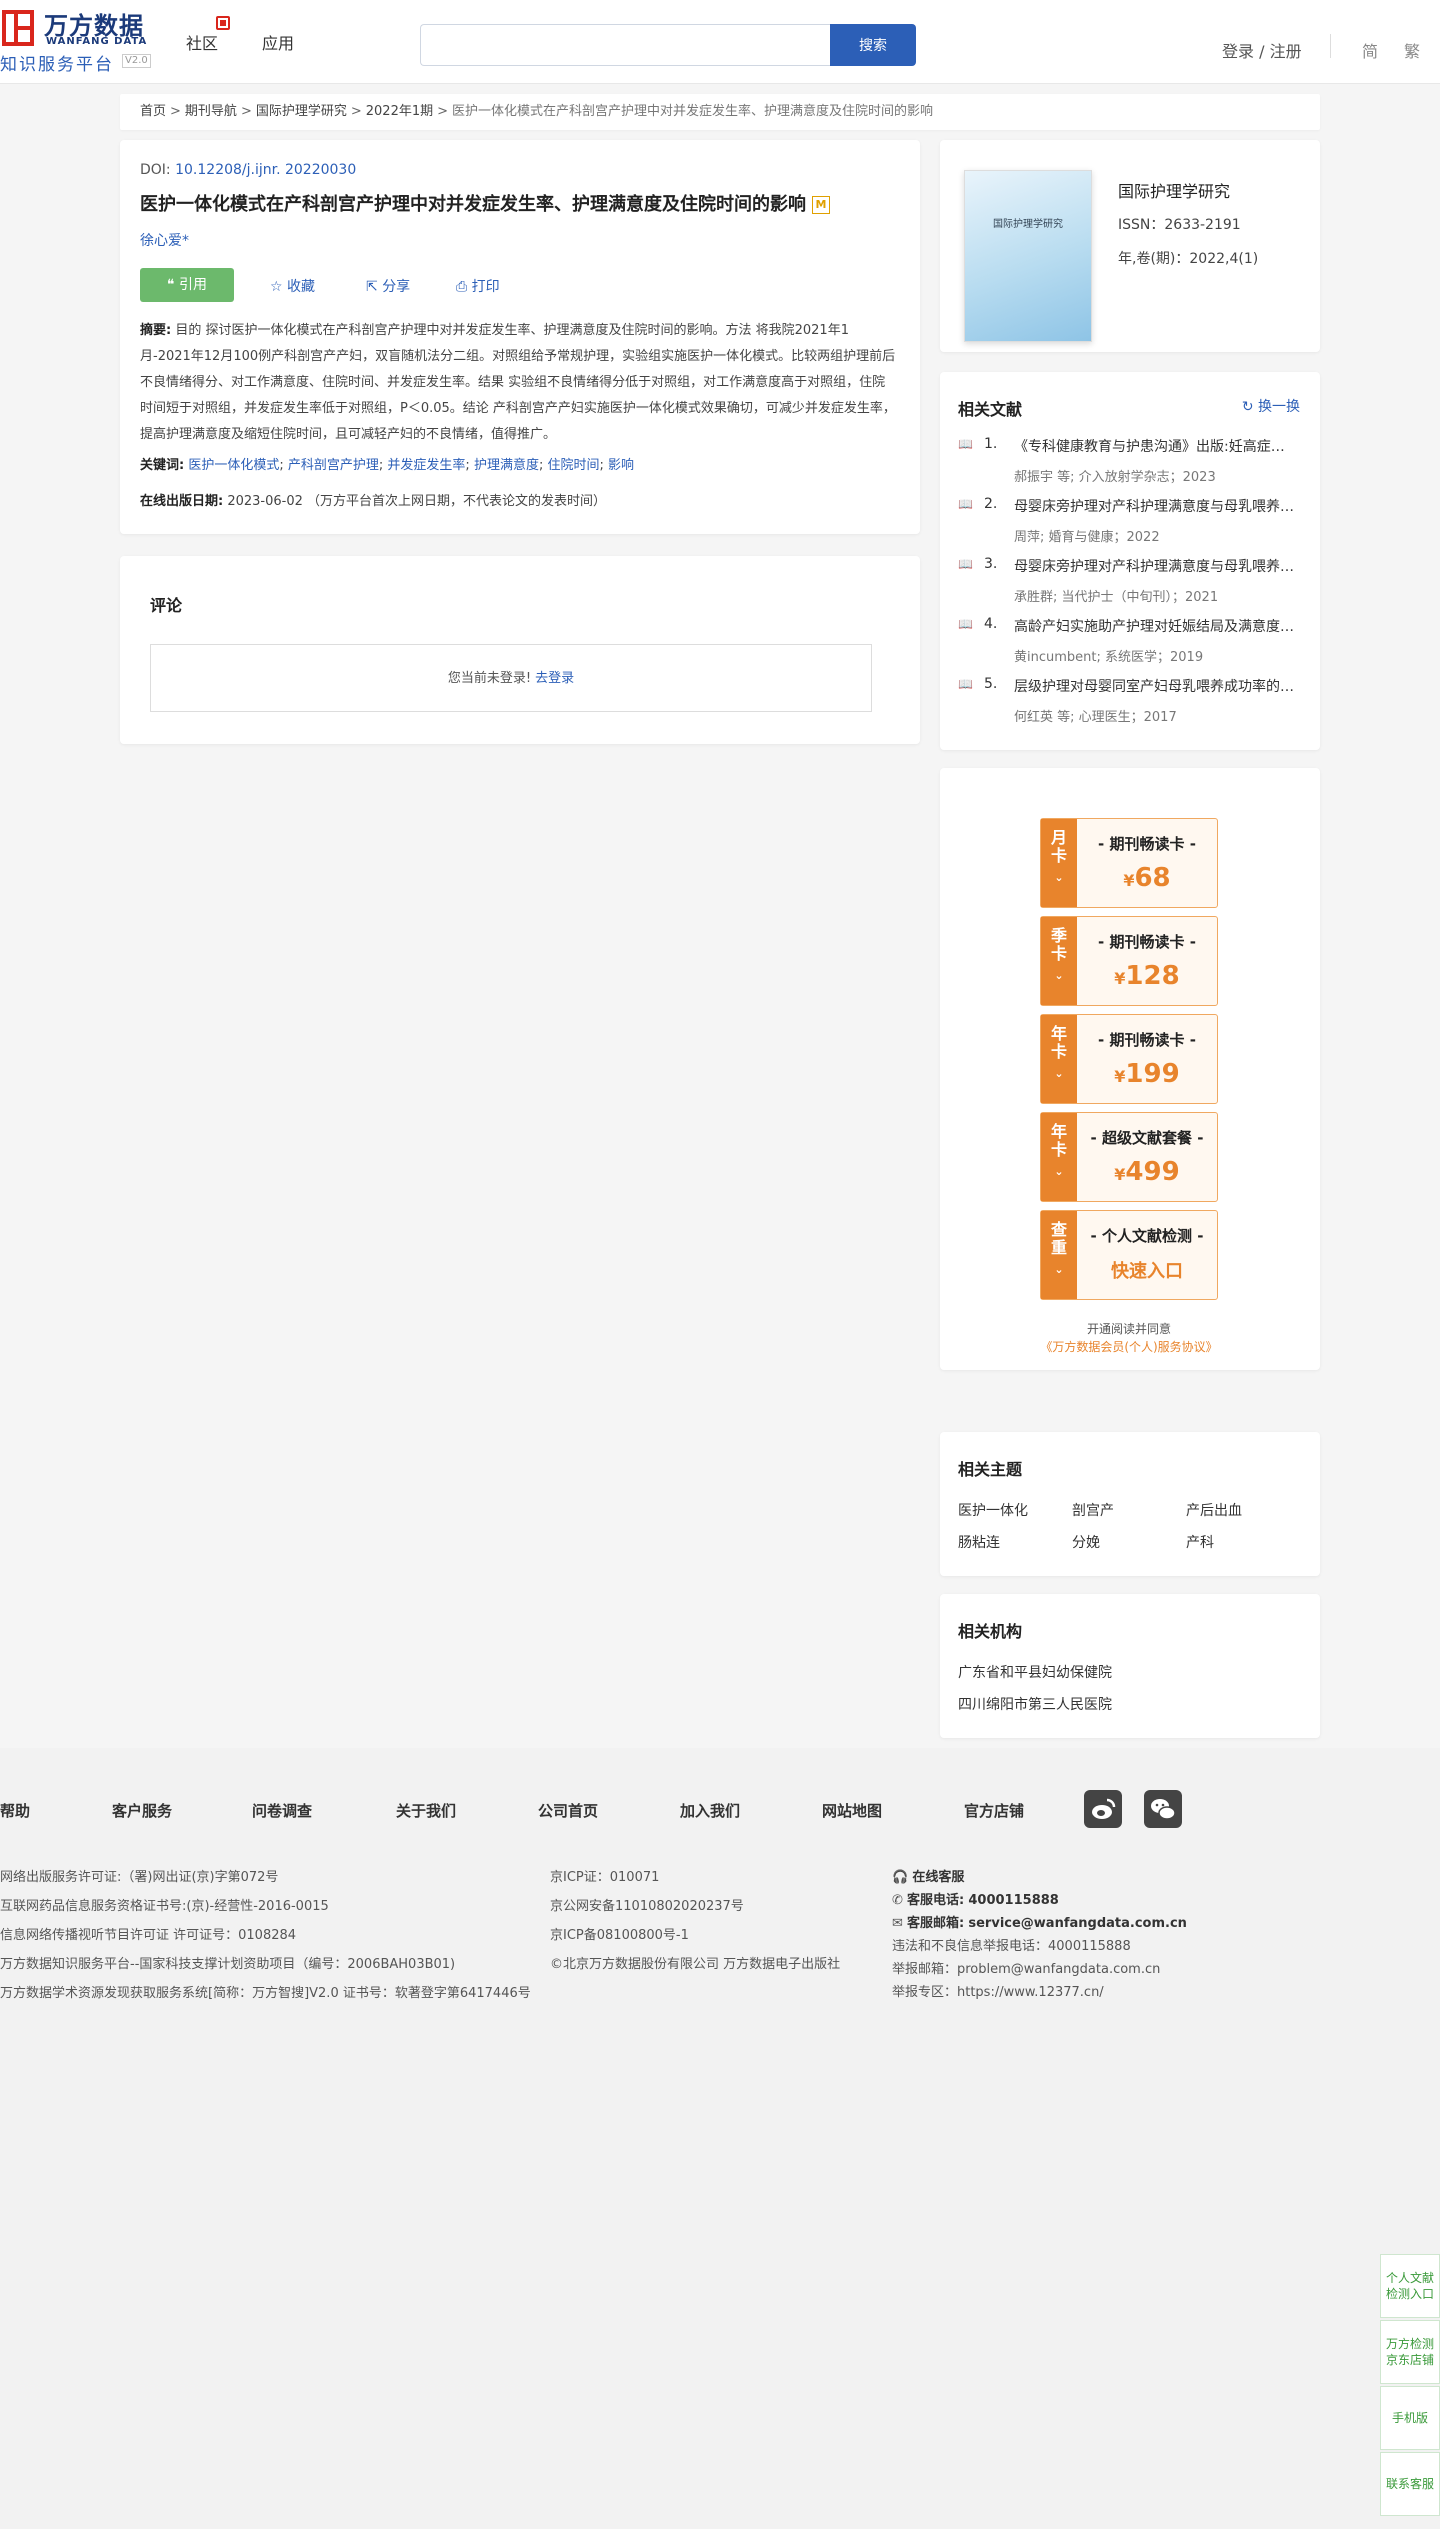 This screenshot has height=2529, width=1440. I want to click on promo-label: - 超级文献套餐 -, so click(1147, 1138).